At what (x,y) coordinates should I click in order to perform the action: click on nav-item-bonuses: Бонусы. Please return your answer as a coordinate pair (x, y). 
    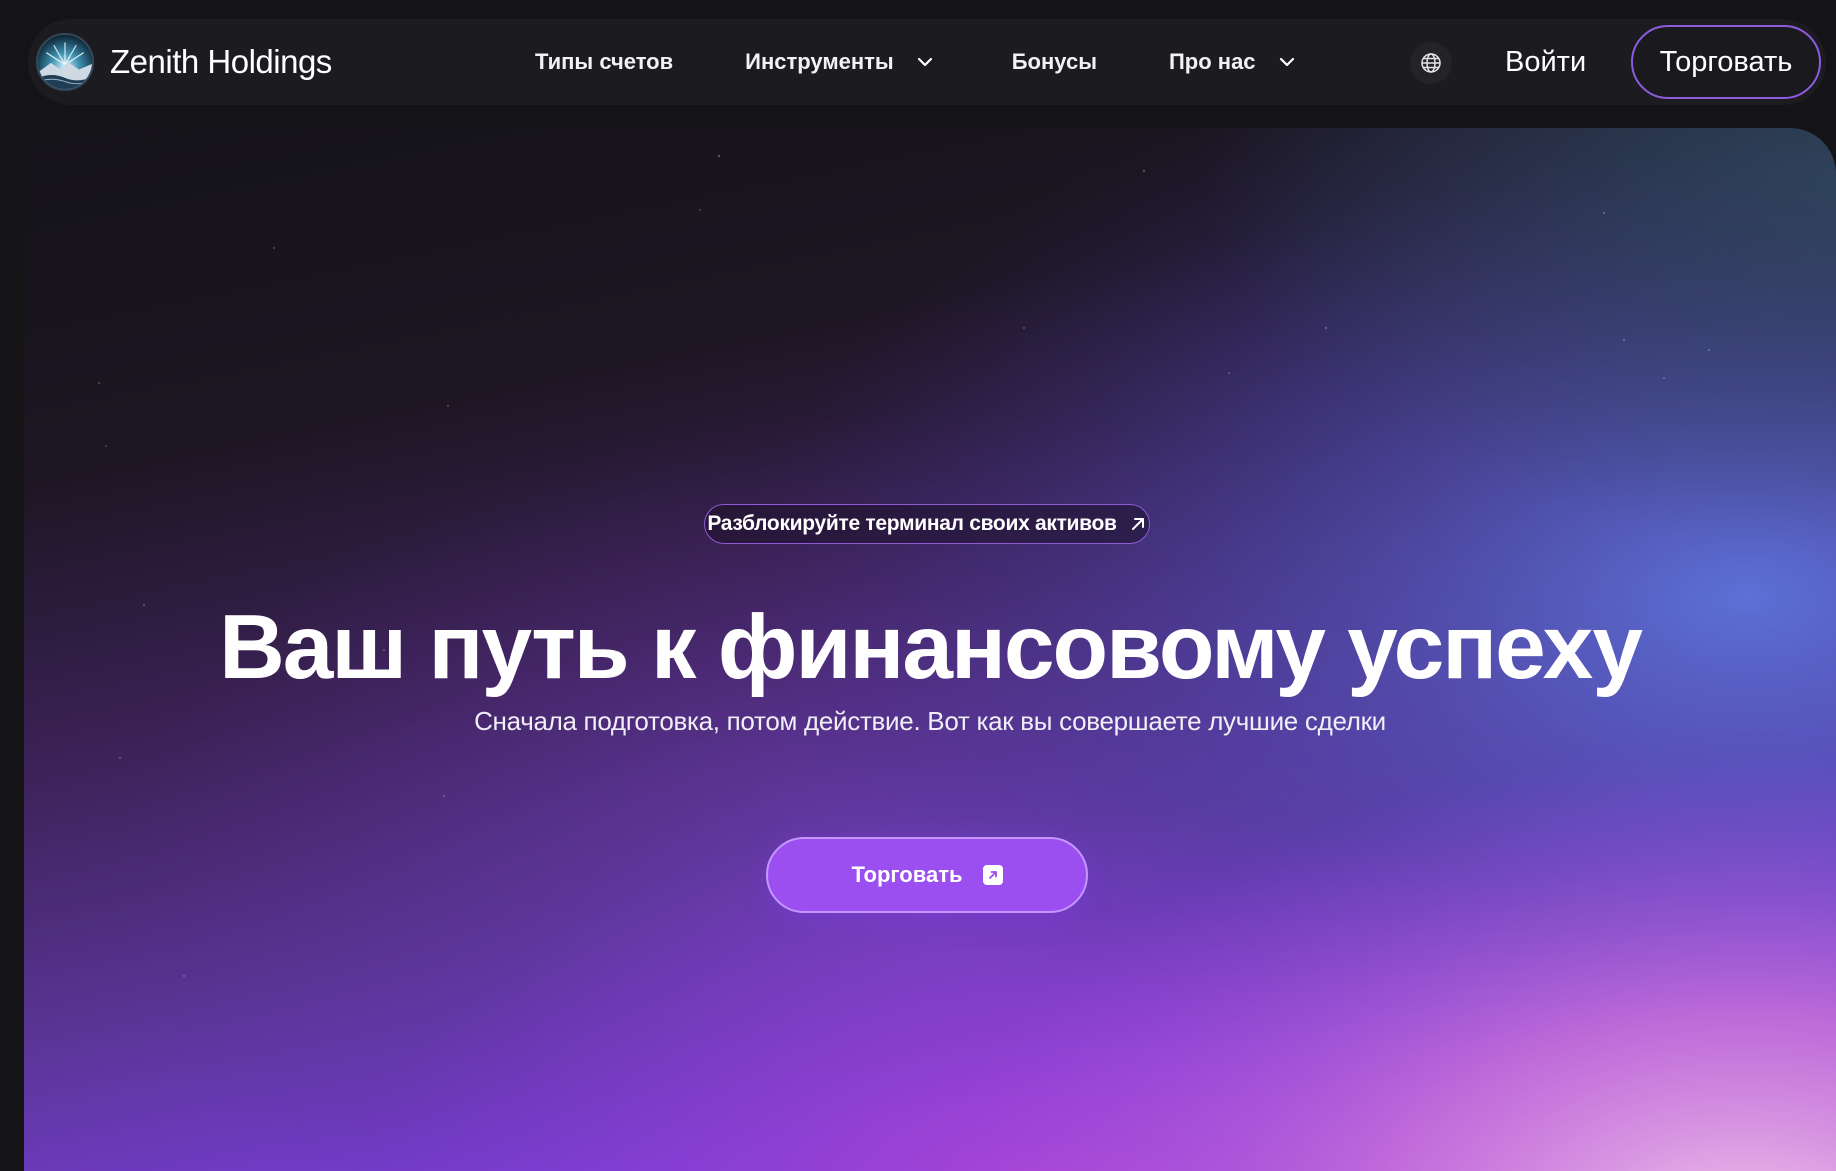
    Looking at the image, I should click on (1054, 62).